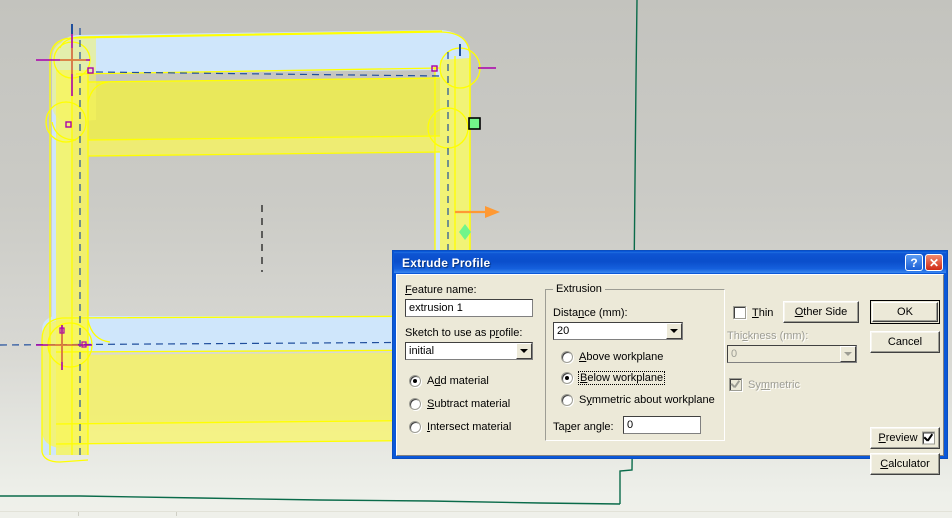 Image resolution: width=952 pixels, height=518 pixels. I want to click on distance-label: Distance (mm):, so click(590, 313).